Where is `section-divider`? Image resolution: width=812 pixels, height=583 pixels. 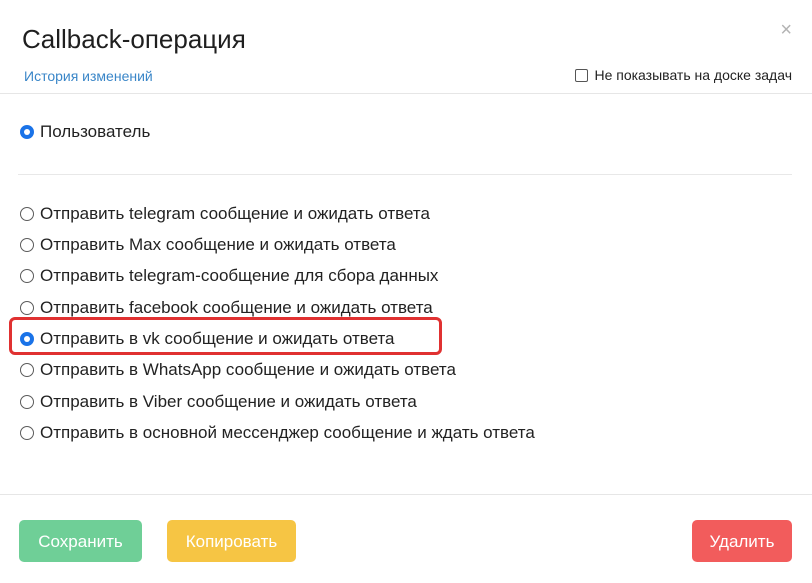
section-divider is located at coordinates (405, 174).